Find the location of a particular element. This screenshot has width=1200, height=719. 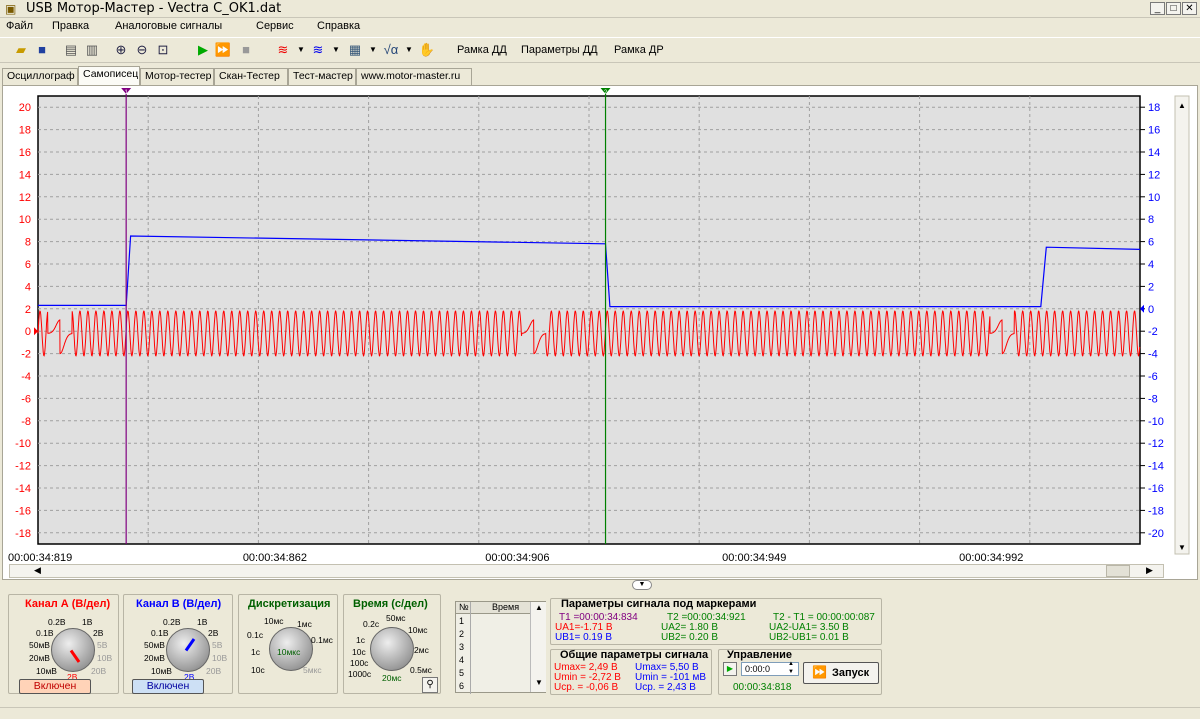

app-icon: ▣ is located at coordinates (11, 9).